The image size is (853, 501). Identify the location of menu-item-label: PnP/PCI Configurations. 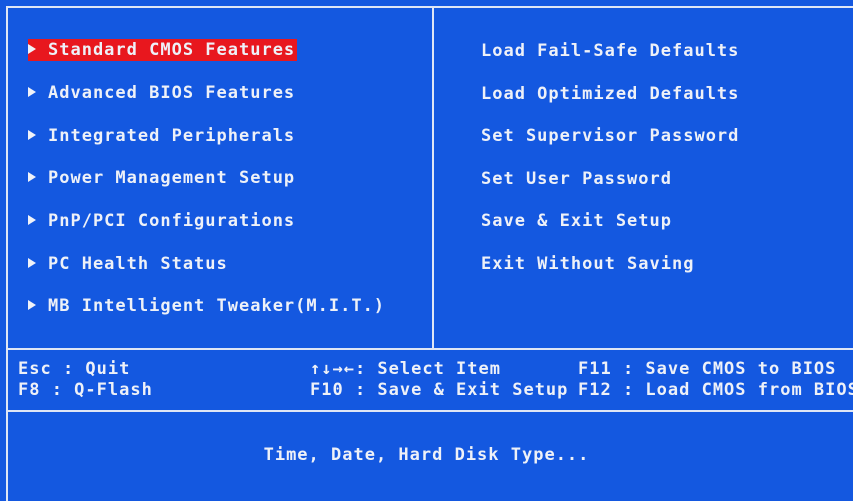
(172, 221).